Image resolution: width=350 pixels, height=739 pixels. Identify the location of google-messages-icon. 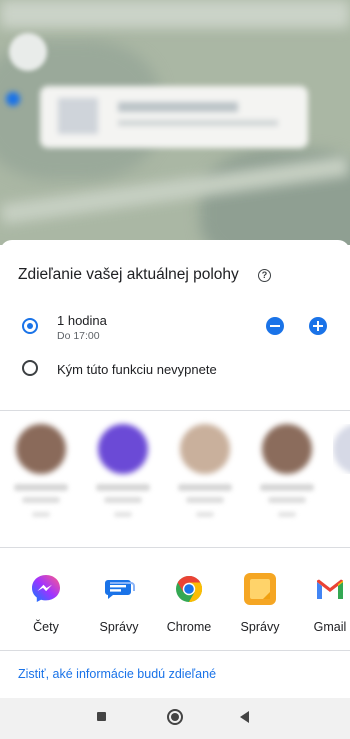
(119, 589).